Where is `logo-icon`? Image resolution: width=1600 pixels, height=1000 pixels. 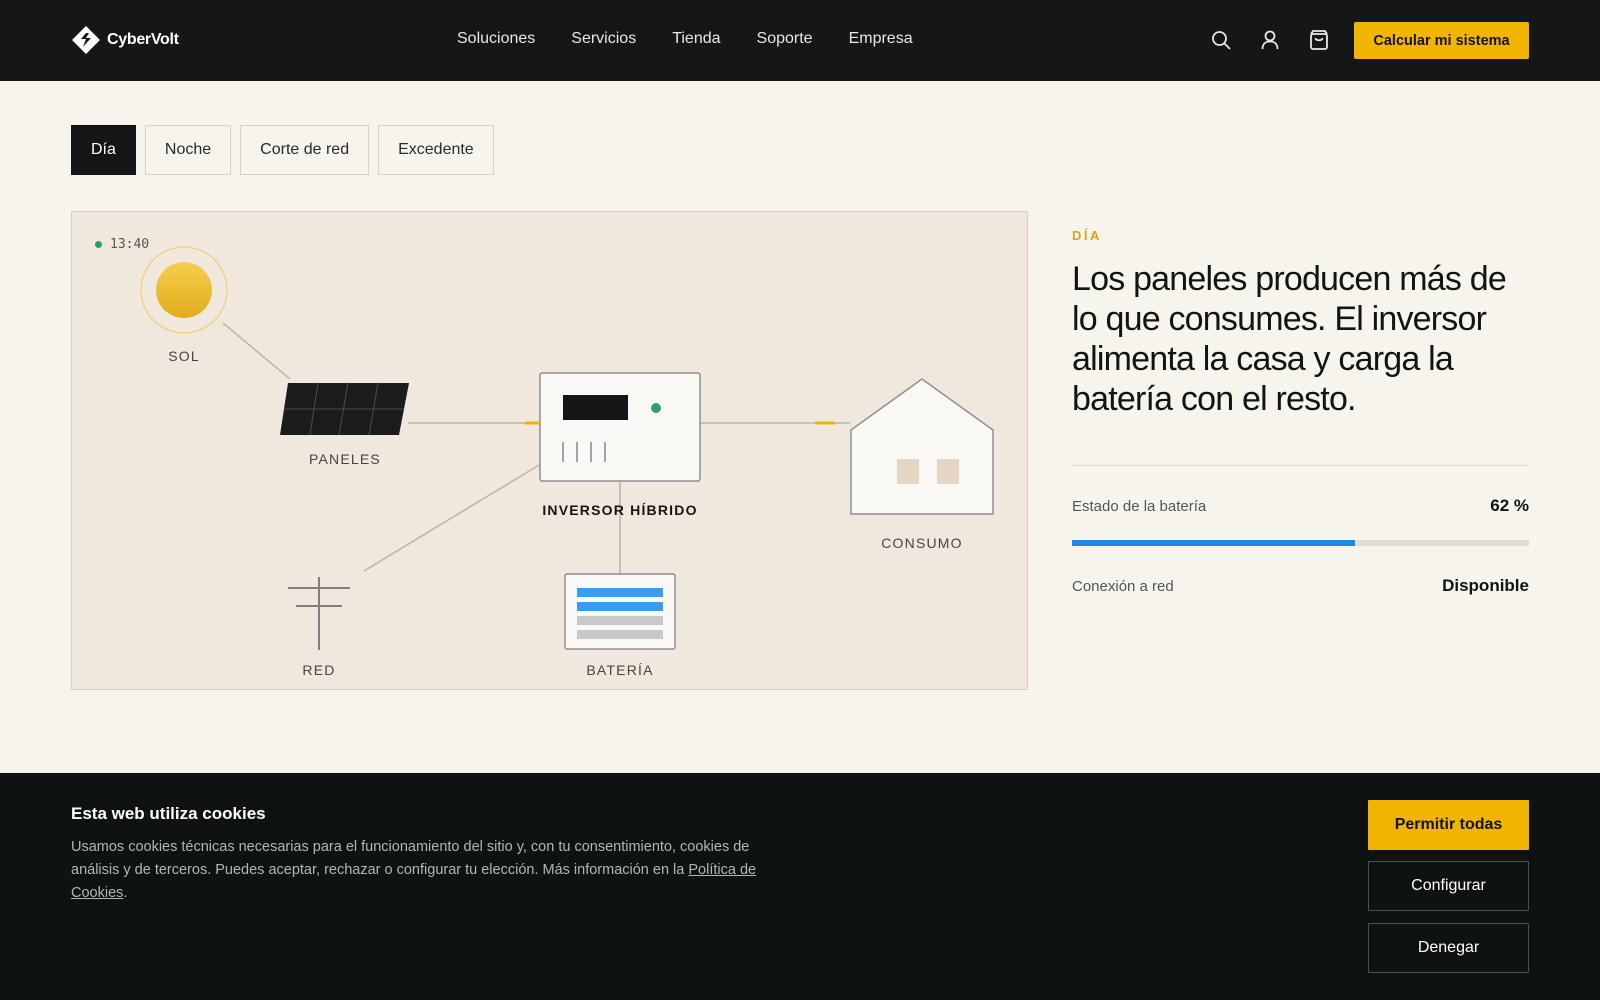
logo-icon is located at coordinates (86, 40).